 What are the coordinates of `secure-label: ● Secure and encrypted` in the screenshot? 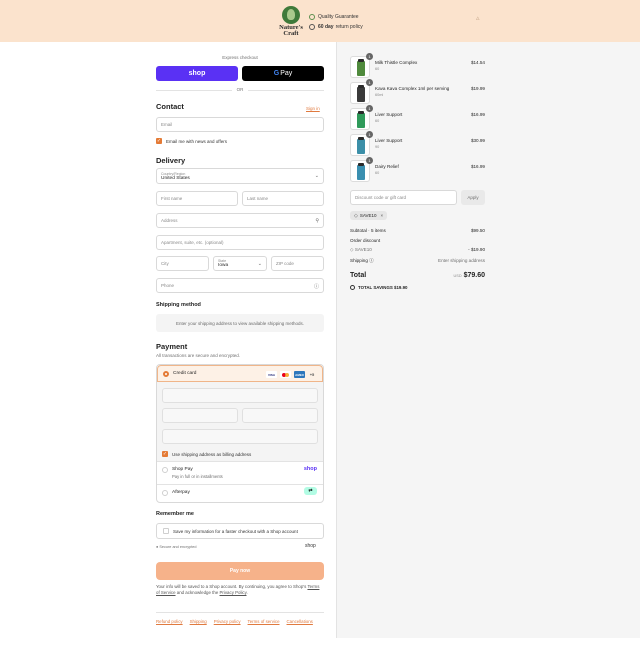 It's located at (176, 547).